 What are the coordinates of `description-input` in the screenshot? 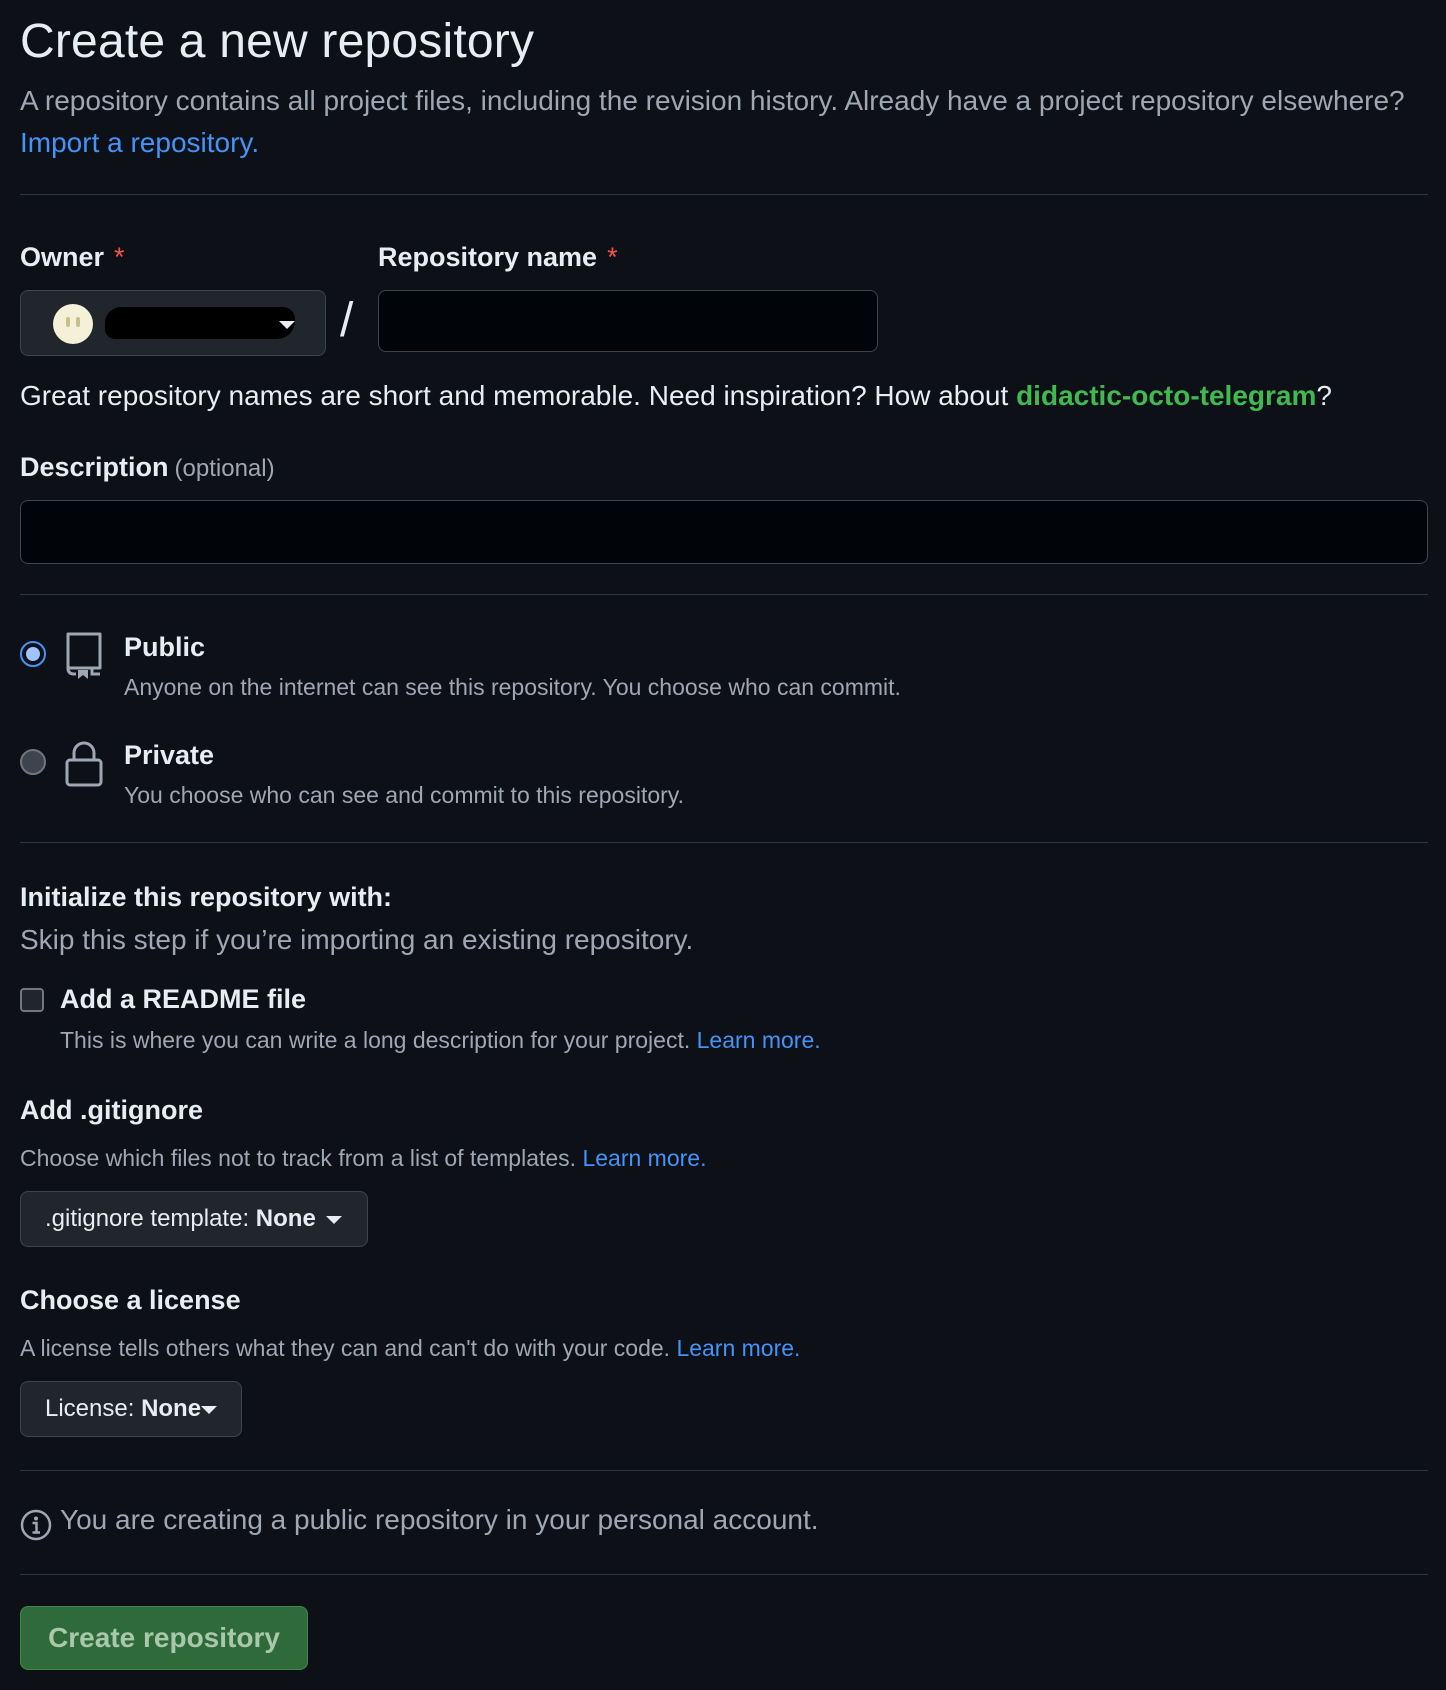 It's located at (724, 532).